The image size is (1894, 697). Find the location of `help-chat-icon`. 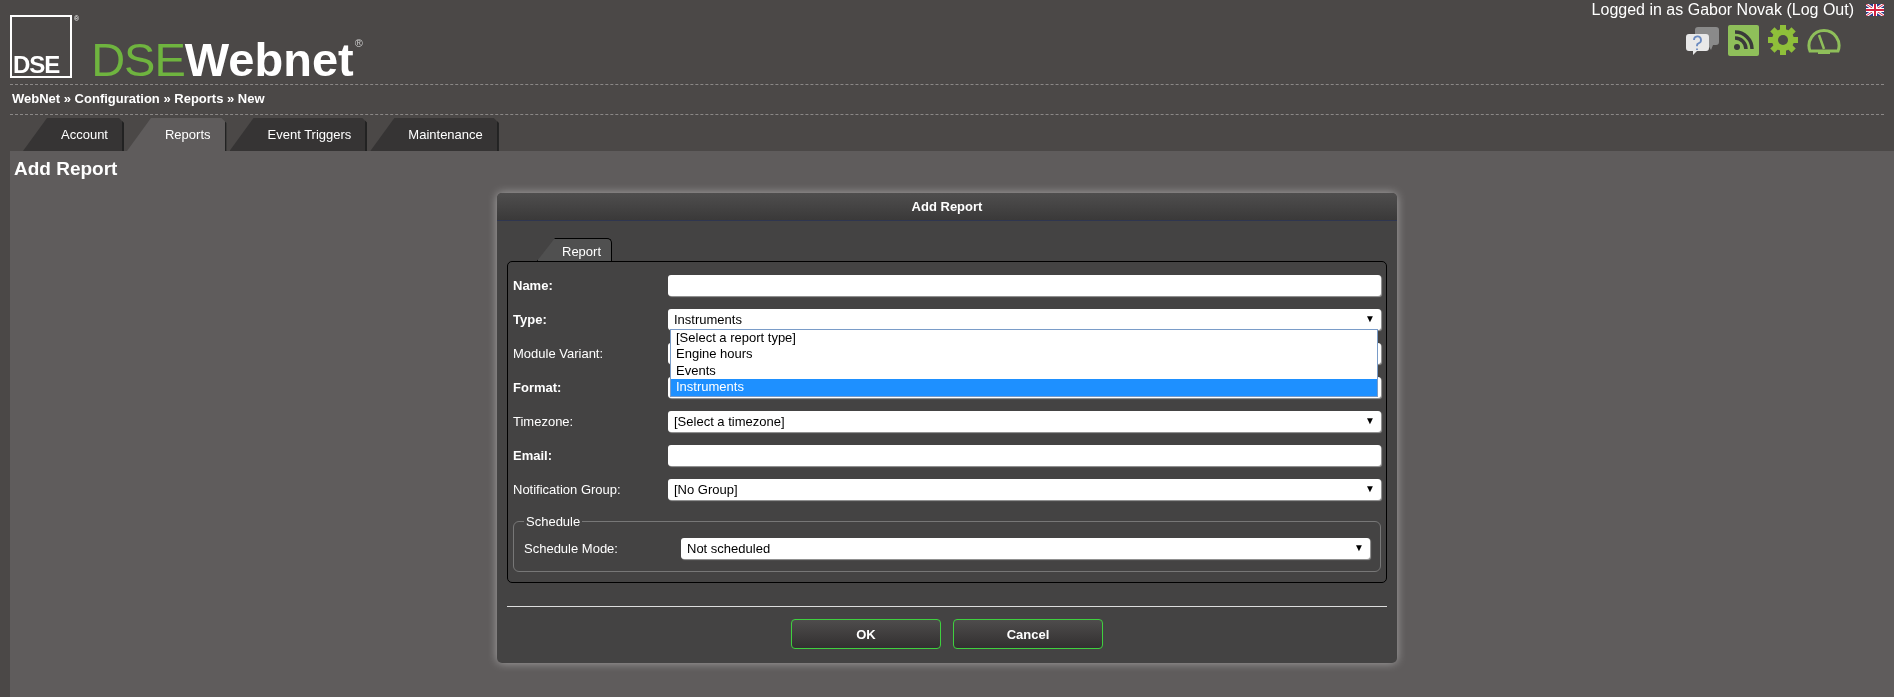

help-chat-icon is located at coordinates (1703, 40).